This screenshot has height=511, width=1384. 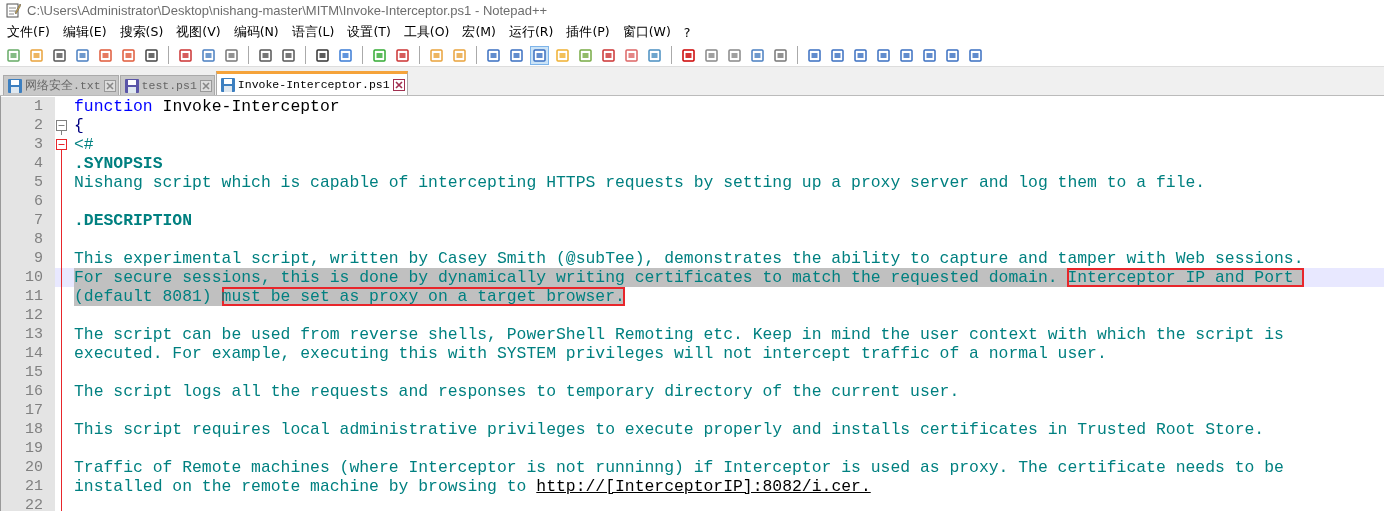 I want to click on code-text: {, so click(x=79, y=125).